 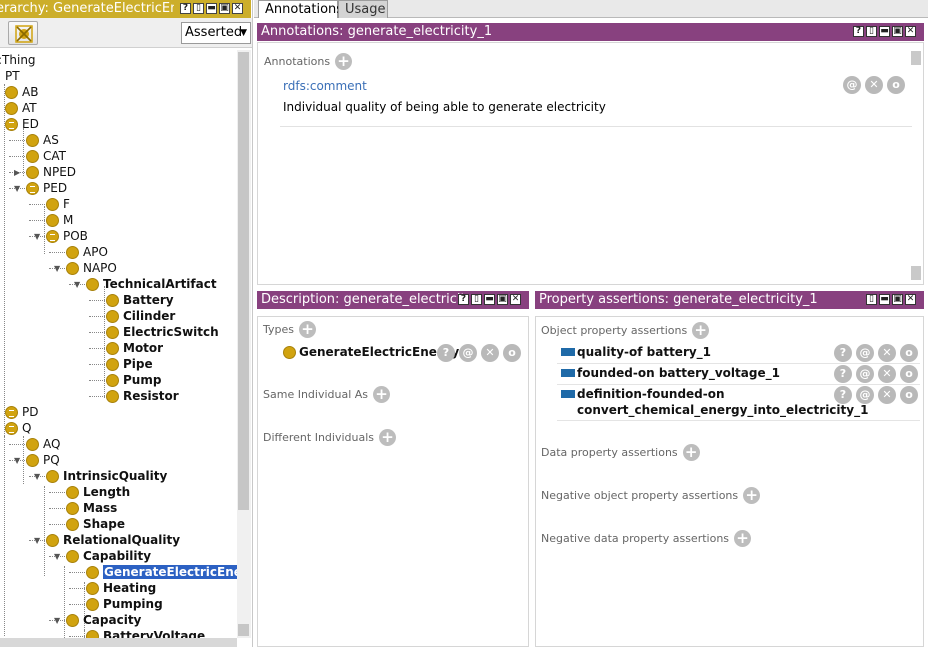 What do you see at coordinates (51, 172) in the screenshot?
I see `tree-node: NPED` at bounding box center [51, 172].